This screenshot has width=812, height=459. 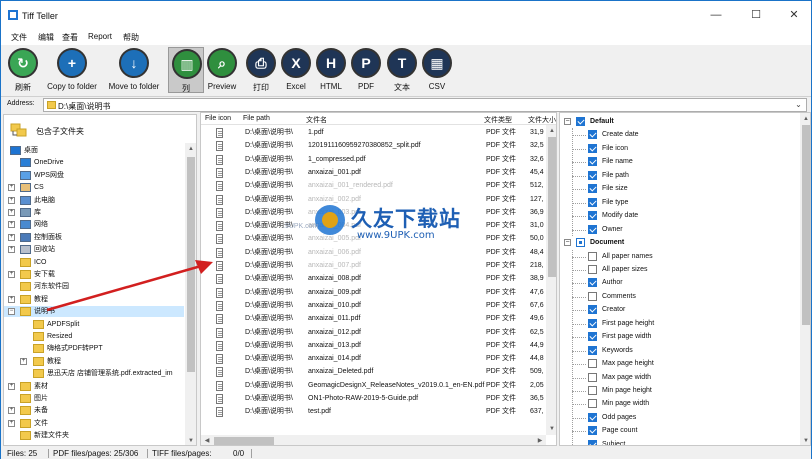 What do you see at coordinates (366, 70) in the screenshot?
I see `pdf-button: P PDF` at bounding box center [366, 70].